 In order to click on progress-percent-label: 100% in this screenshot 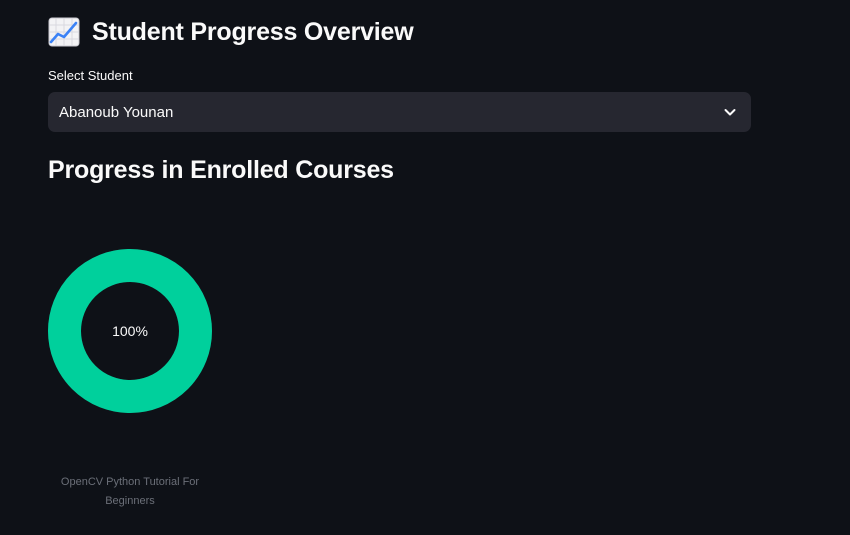, I will do `click(130, 331)`.